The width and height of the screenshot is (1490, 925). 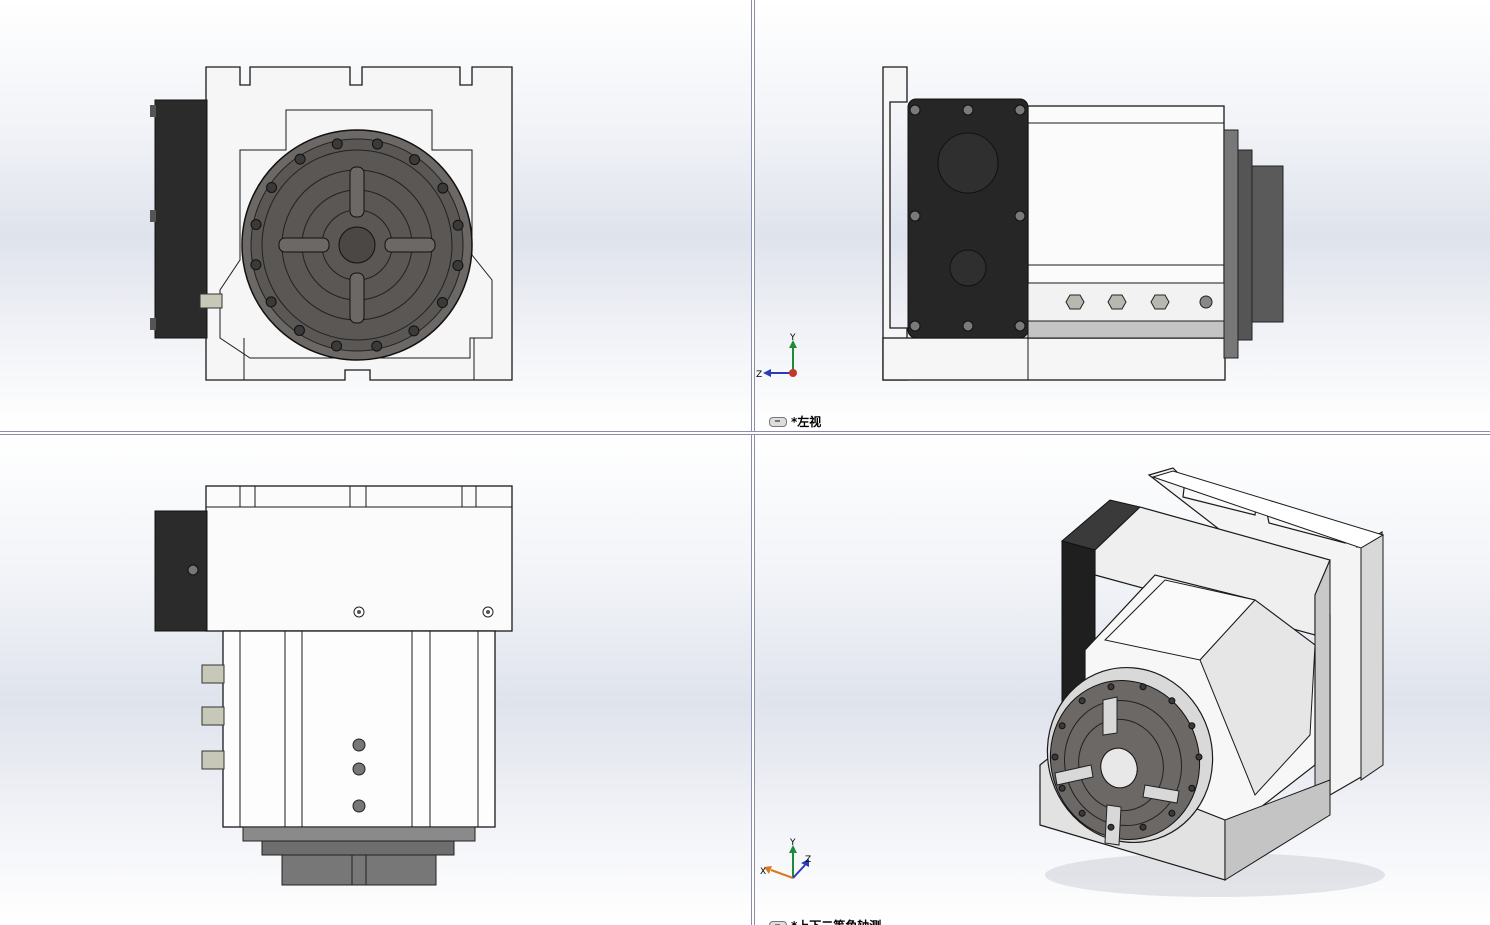 I want to click on iso-view-label: *上下二等角轴测, so click(x=825, y=921).